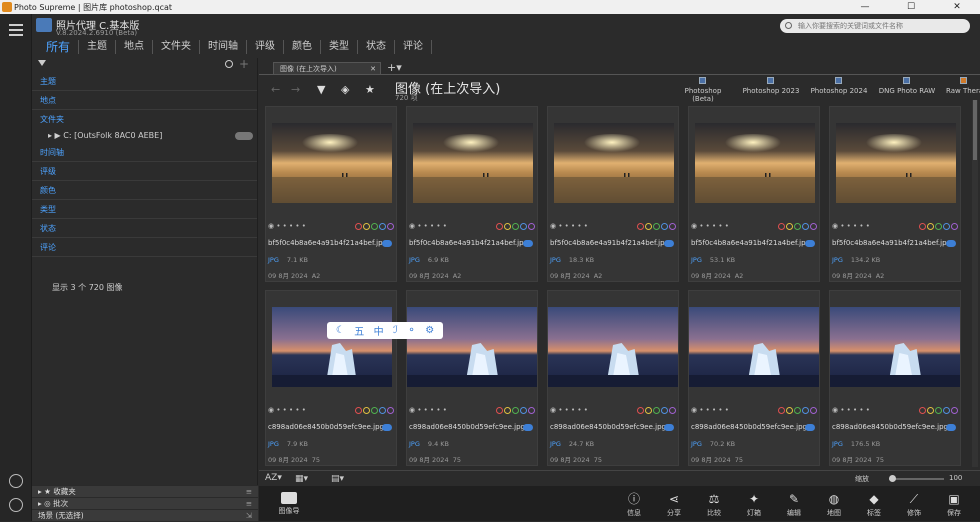 The height and width of the screenshot is (522, 980). Describe the element at coordinates (275, 89) in the screenshot. I see `back-arrow-icon: ←` at that location.